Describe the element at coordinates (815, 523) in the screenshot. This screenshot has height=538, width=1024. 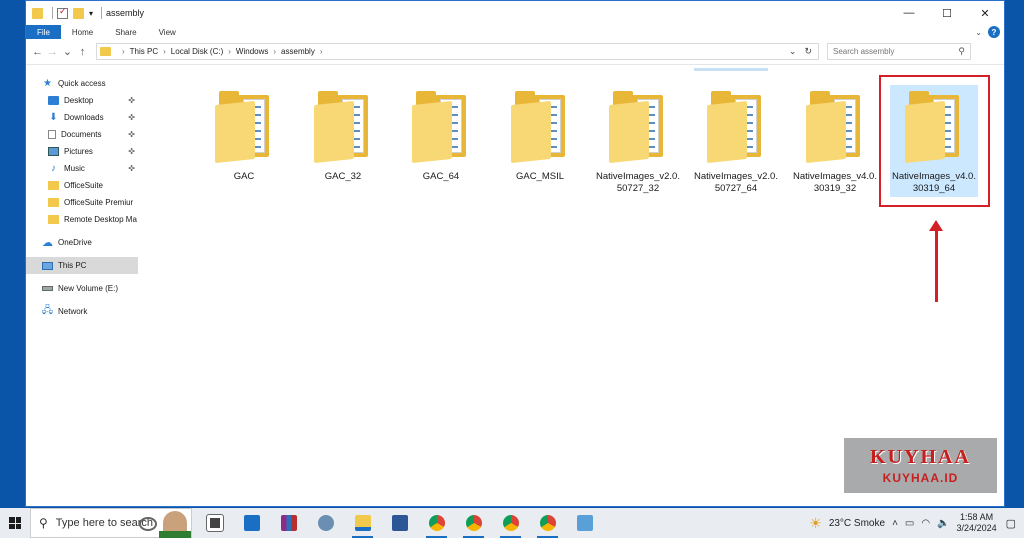
I see `weather-icon: ☀` at that location.